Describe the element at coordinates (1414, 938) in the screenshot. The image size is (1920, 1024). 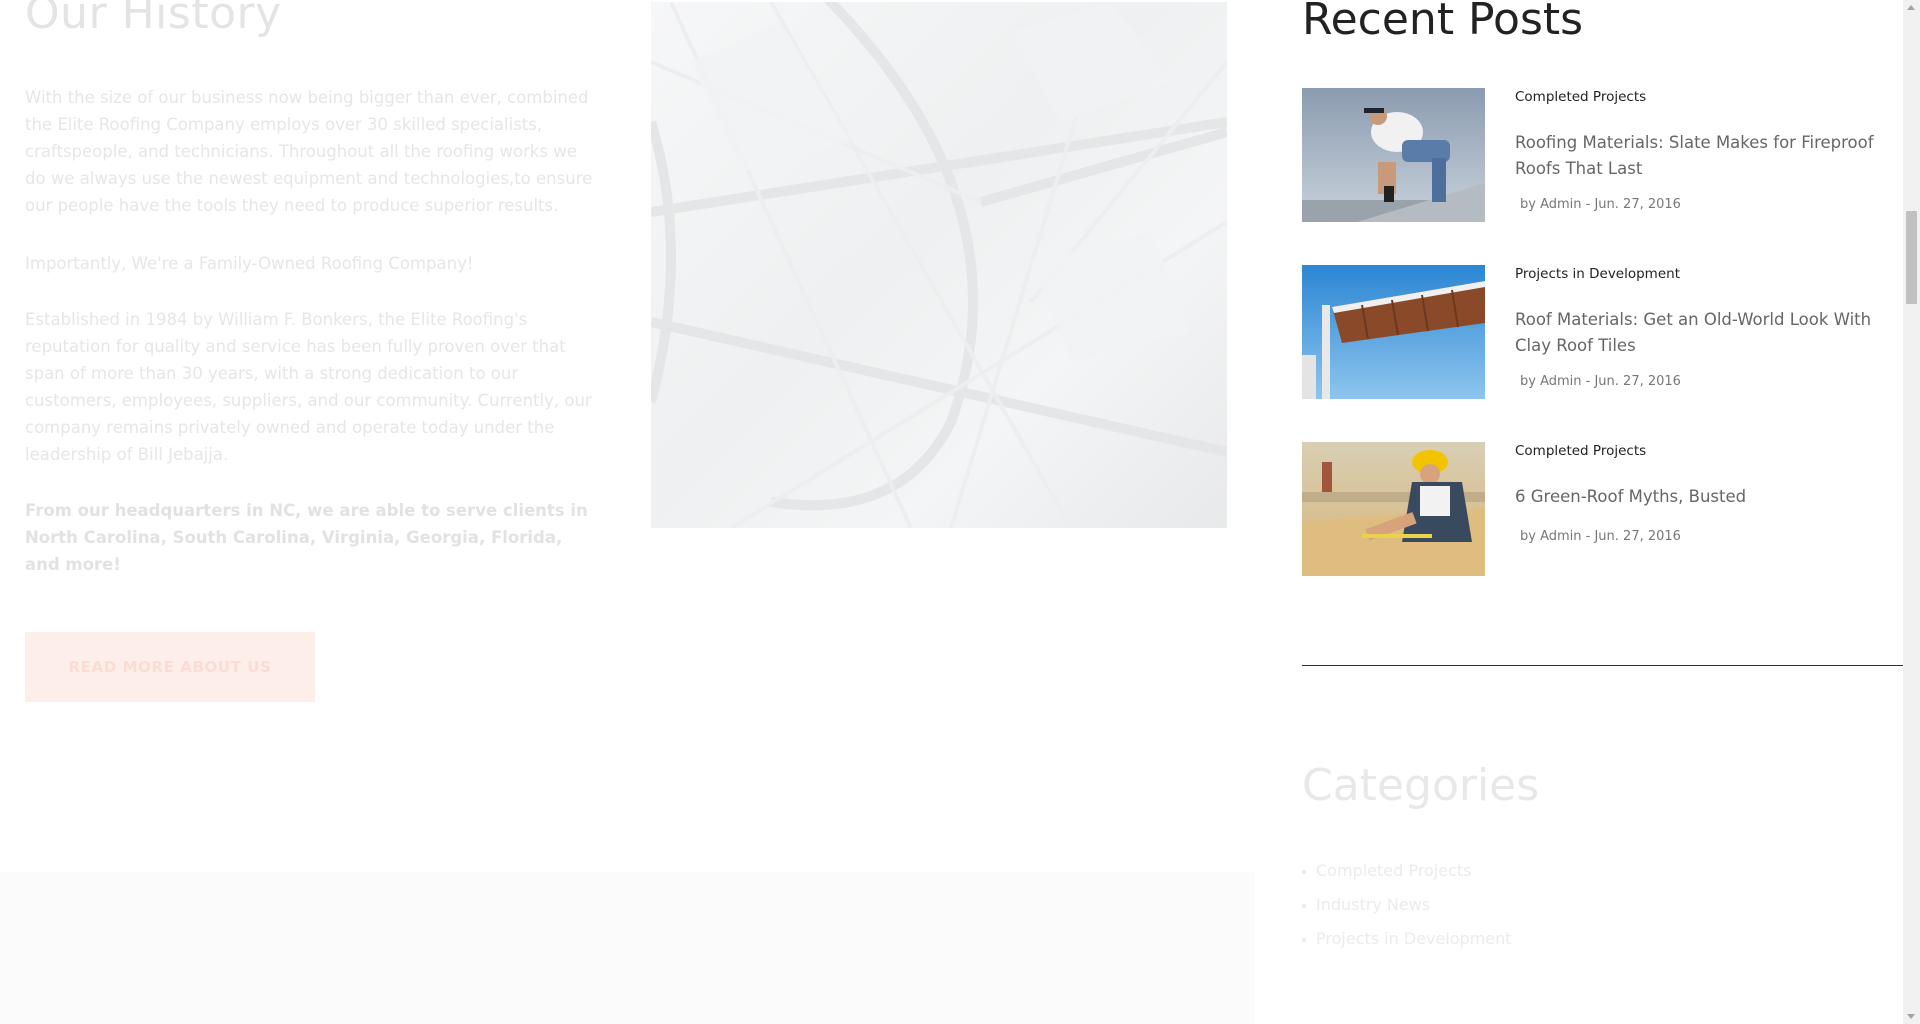
I see `category-link: Projects in Development` at that location.